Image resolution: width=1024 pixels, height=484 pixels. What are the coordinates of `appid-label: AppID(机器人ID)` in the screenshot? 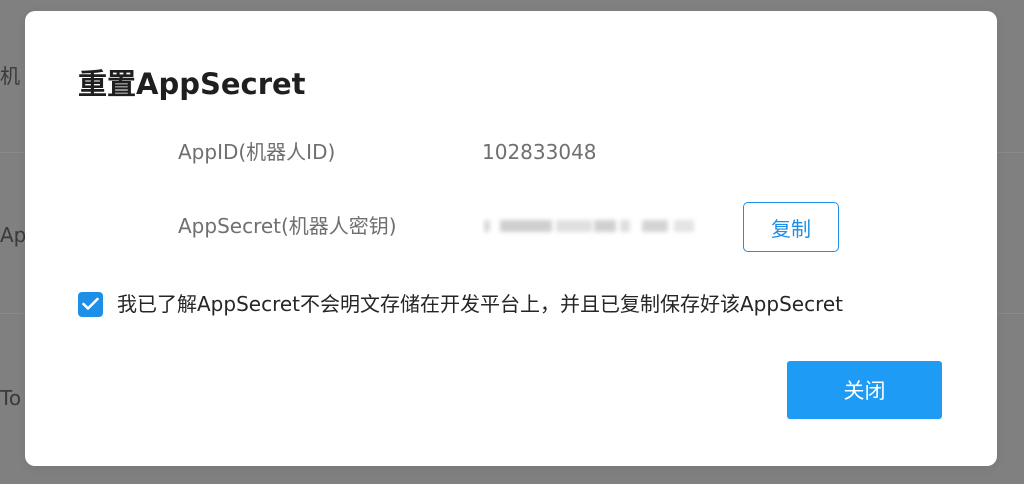 It's located at (257, 152).